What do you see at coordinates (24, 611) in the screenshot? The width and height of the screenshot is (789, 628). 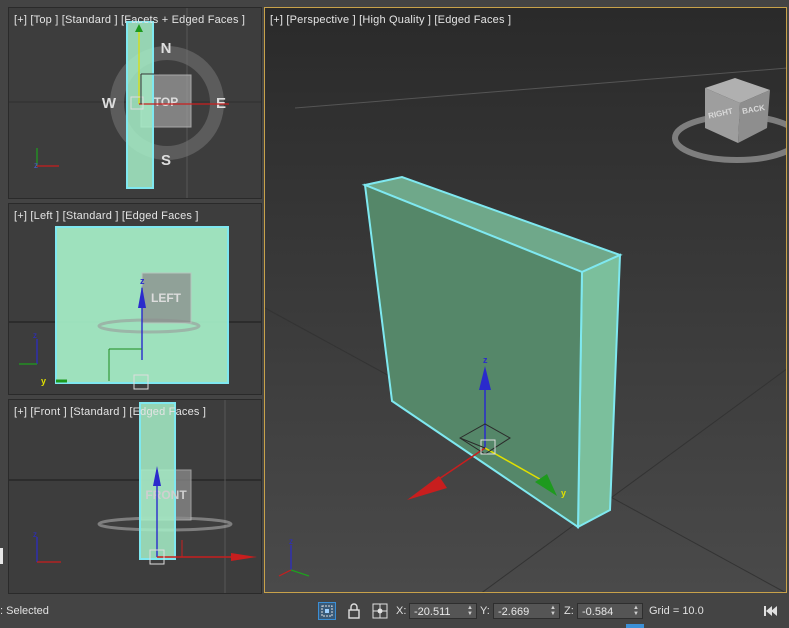 I see `selection-status: : Selected` at bounding box center [24, 611].